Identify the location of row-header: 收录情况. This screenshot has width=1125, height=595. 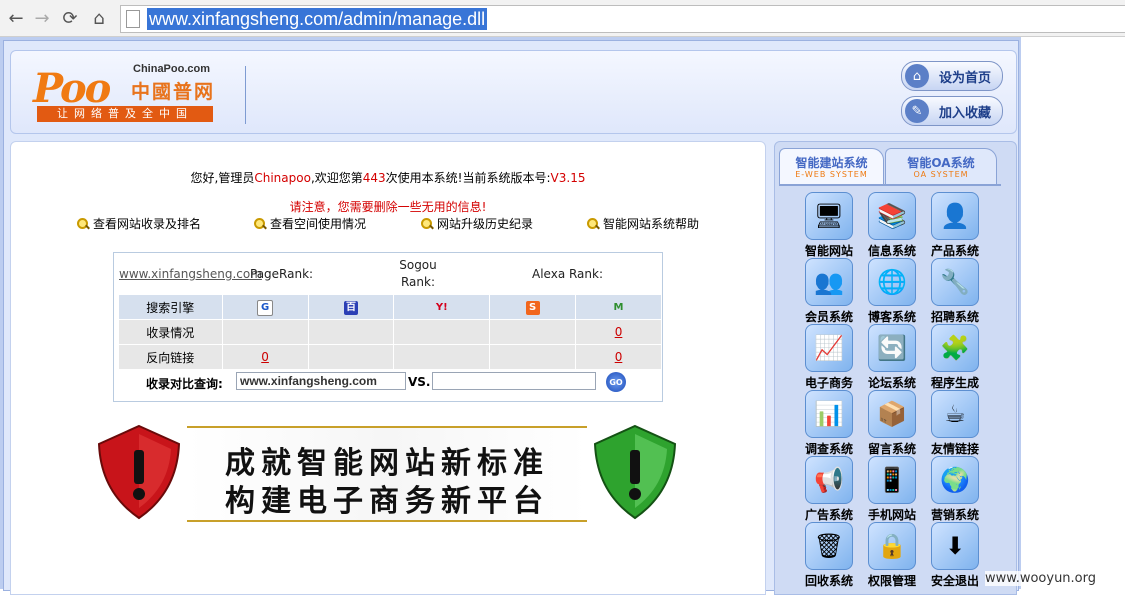
(170, 332).